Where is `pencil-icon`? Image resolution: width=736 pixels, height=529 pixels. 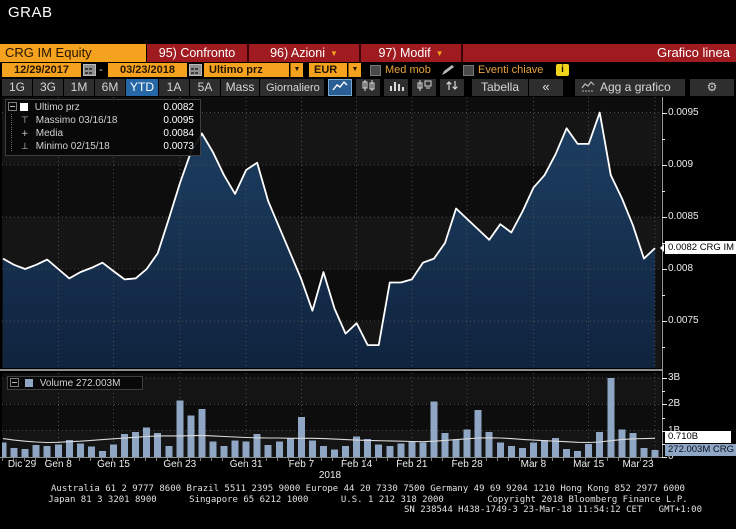
pencil-icon is located at coordinates (448, 70).